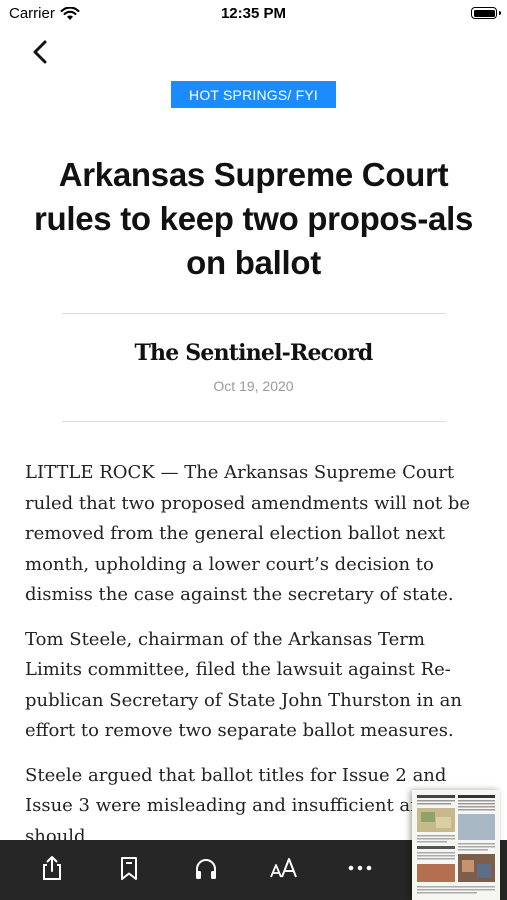  I want to click on share-icon, so click(52, 868).